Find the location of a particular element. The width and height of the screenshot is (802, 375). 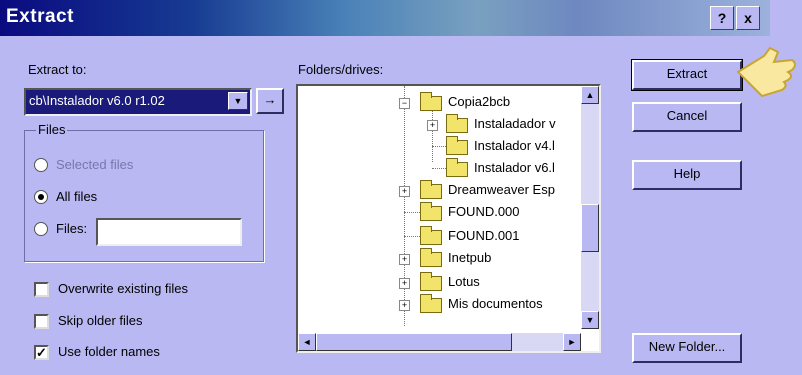

tree-item-copia2bcb: Copia2bcb is located at coordinates (479, 101).